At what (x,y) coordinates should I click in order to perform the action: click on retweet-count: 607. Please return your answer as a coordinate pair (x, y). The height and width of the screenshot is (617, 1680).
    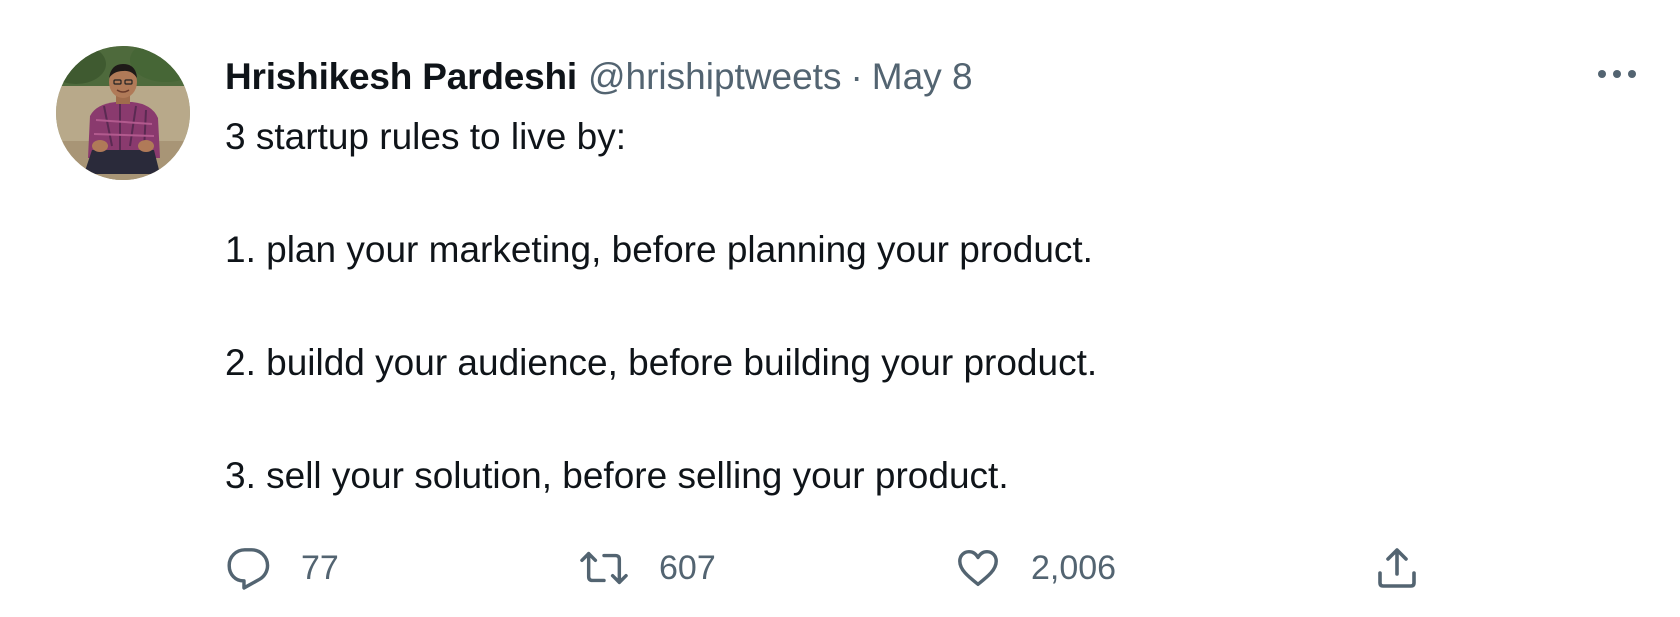
    Looking at the image, I should click on (687, 567).